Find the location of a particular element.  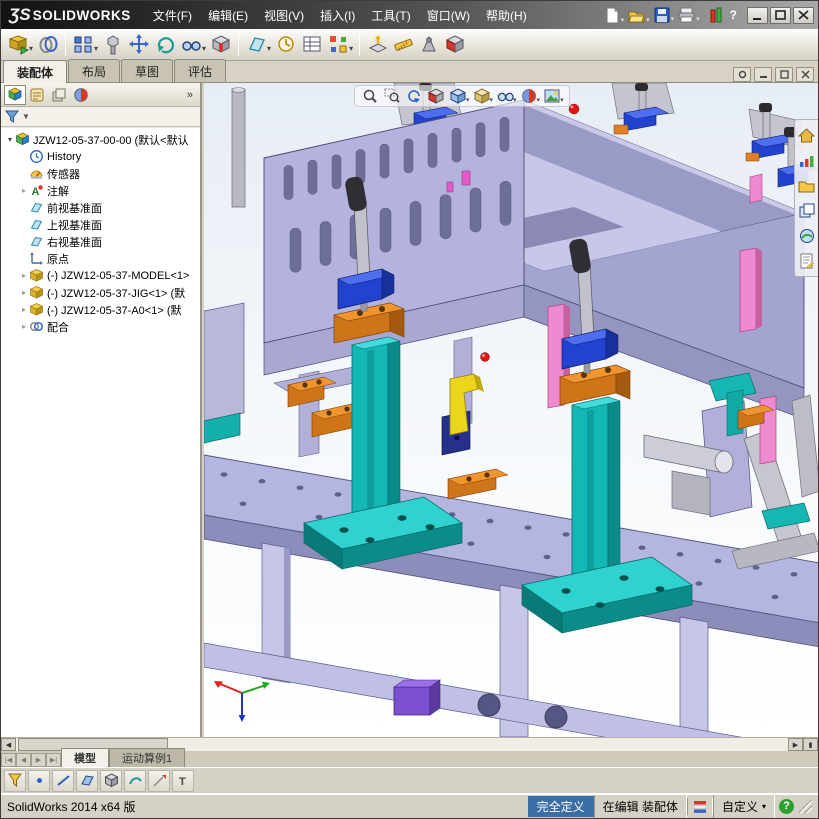

menu-file: 文件(F) is located at coordinates (172, 15).